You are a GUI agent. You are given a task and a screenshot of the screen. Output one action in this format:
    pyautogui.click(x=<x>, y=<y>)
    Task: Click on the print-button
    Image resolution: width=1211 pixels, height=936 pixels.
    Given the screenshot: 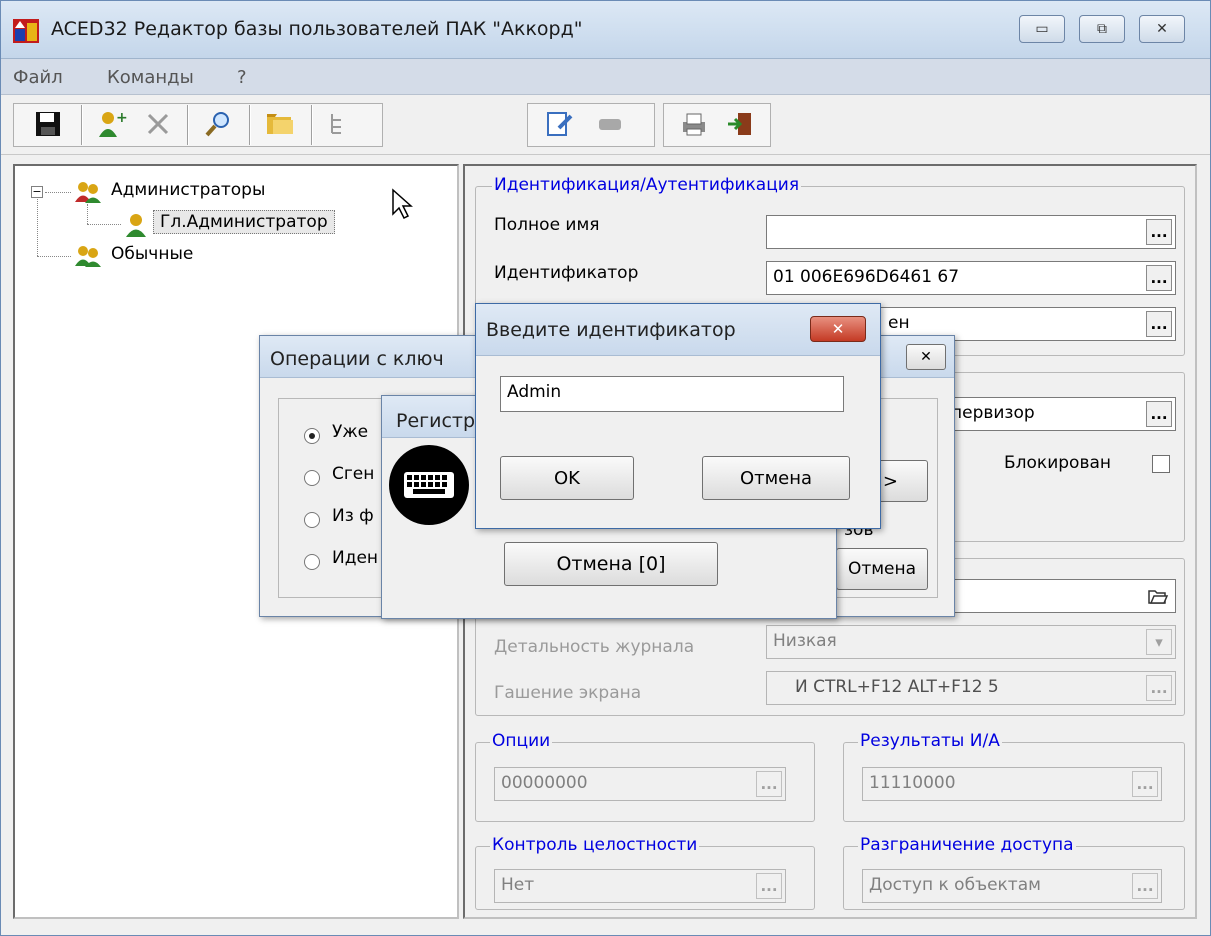 What is the action you would take?
    pyautogui.click(x=694, y=124)
    